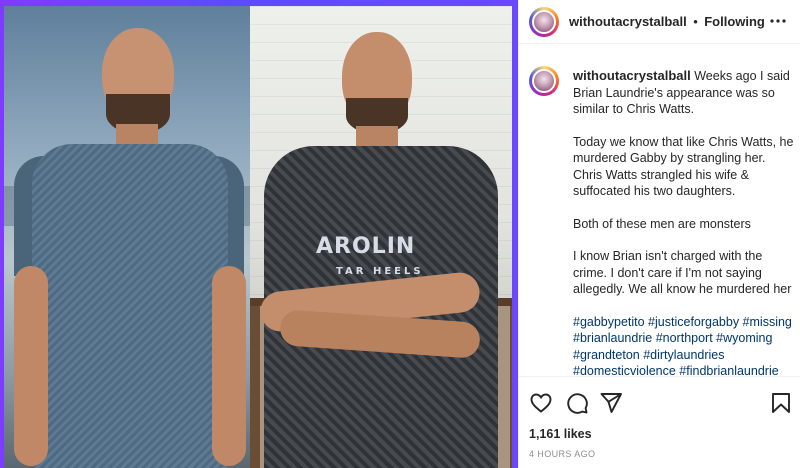 This screenshot has height=468, width=800. I want to click on caption-username: withoutacrystalball, so click(632, 75).